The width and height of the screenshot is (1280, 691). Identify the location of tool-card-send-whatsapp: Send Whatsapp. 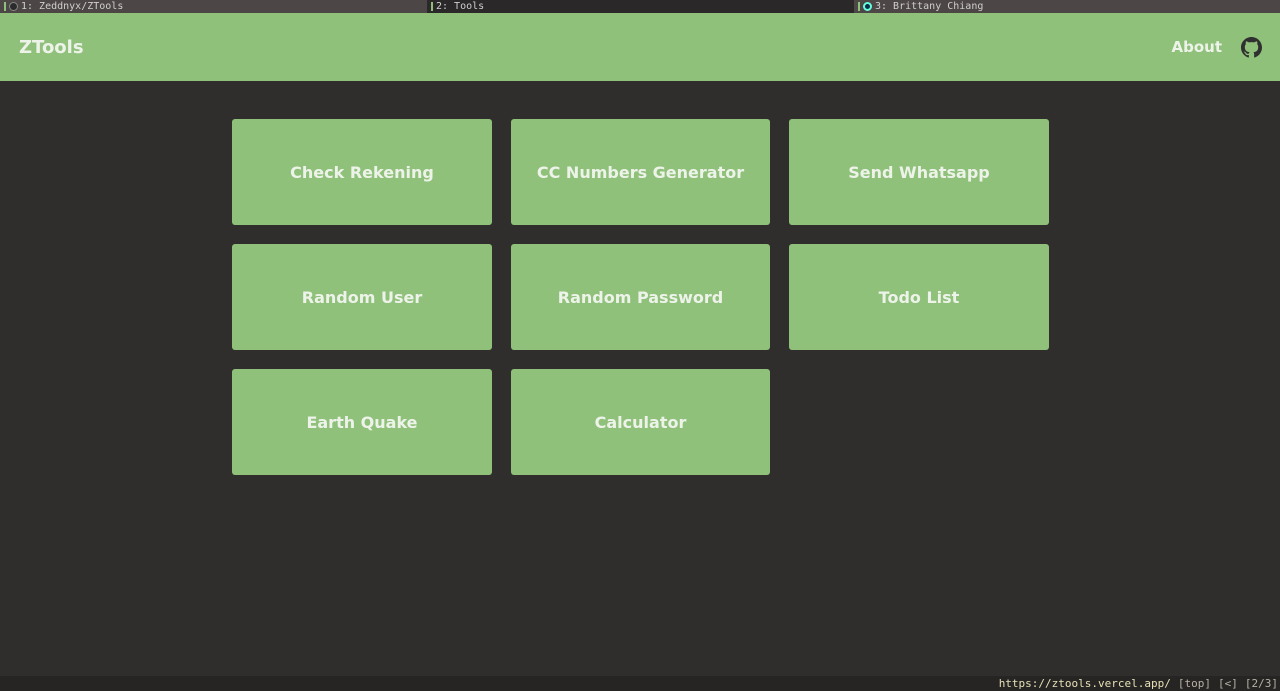
(919, 172).